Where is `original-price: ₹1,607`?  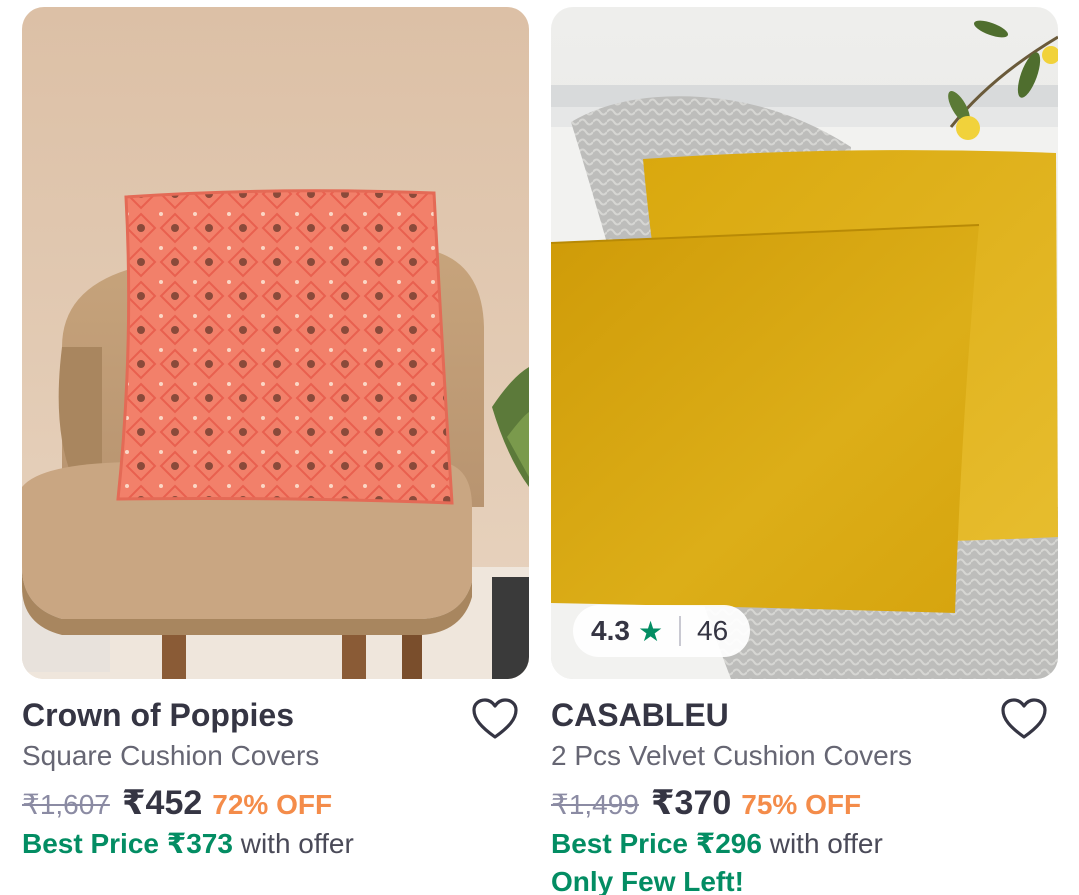
original-price: ₹1,607 is located at coordinates (66, 804).